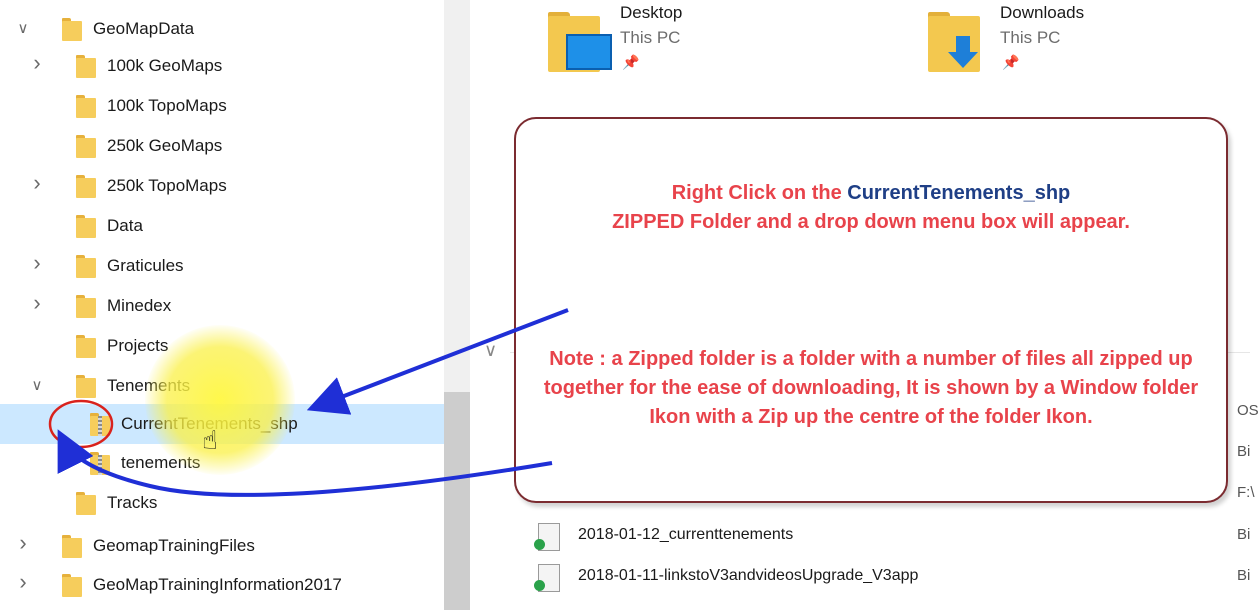  What do you see at coordinates (210, 440) in the screenshot?
I see `hand-cursor-icon: ☝` at bounding box center [210, 440].